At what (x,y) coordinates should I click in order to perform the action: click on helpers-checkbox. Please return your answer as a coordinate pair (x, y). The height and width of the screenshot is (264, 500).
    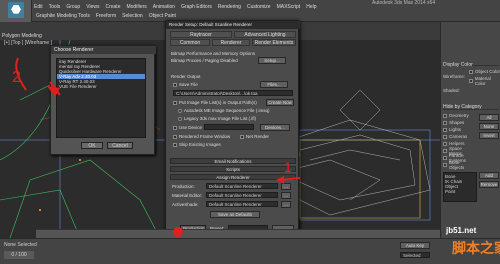
    Looking at the image, I should click on (445, 143).